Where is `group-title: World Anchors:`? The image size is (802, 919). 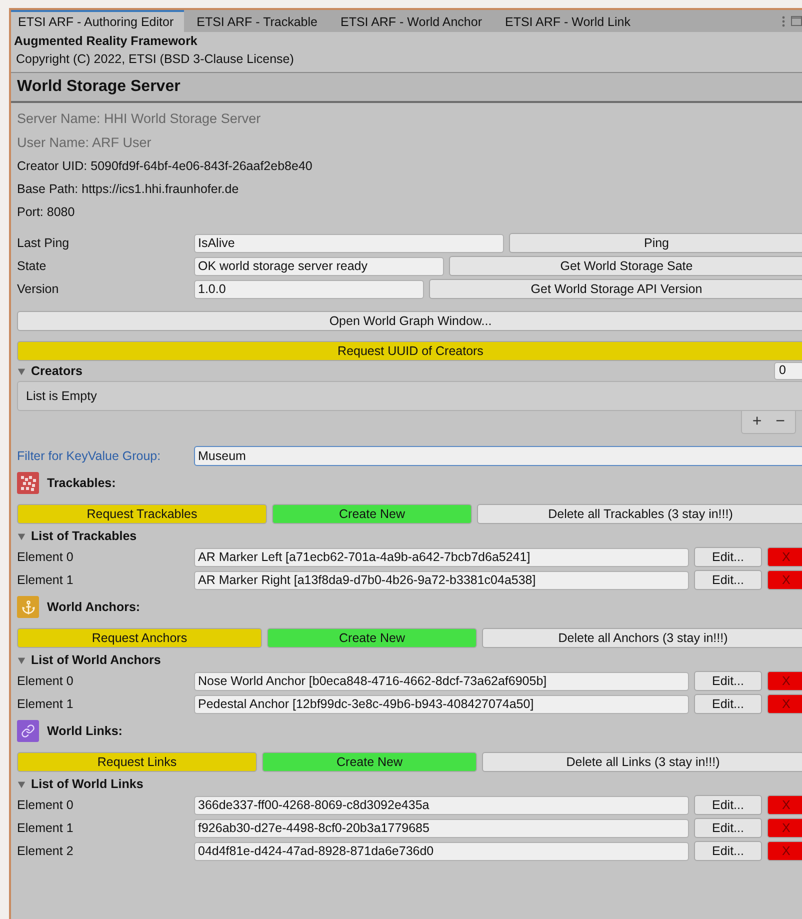
group-title: World Anchors: is located at coordinates (93, 607).